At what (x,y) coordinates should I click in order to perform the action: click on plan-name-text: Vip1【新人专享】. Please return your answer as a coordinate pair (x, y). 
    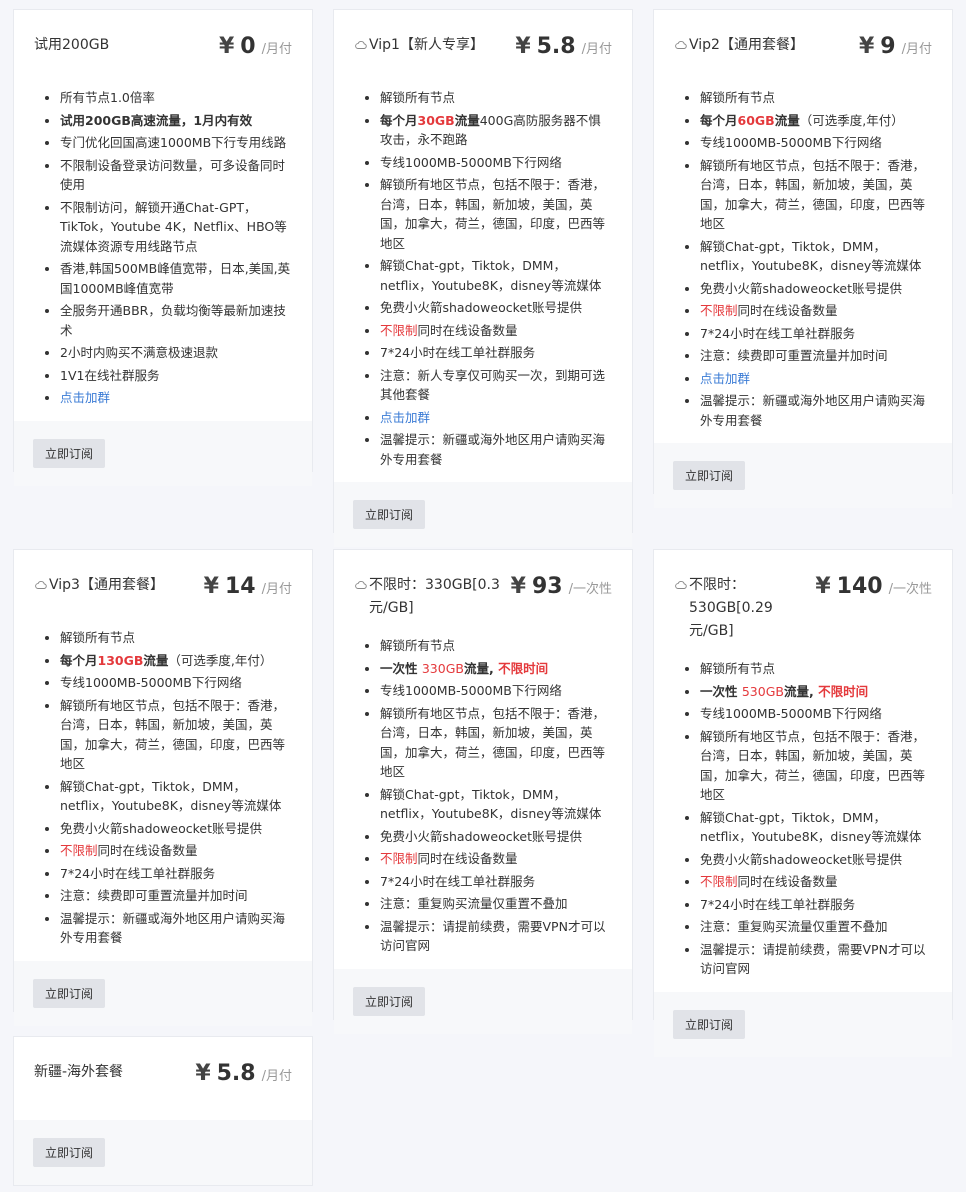
    Looking at the image, I should click on (426, 45).